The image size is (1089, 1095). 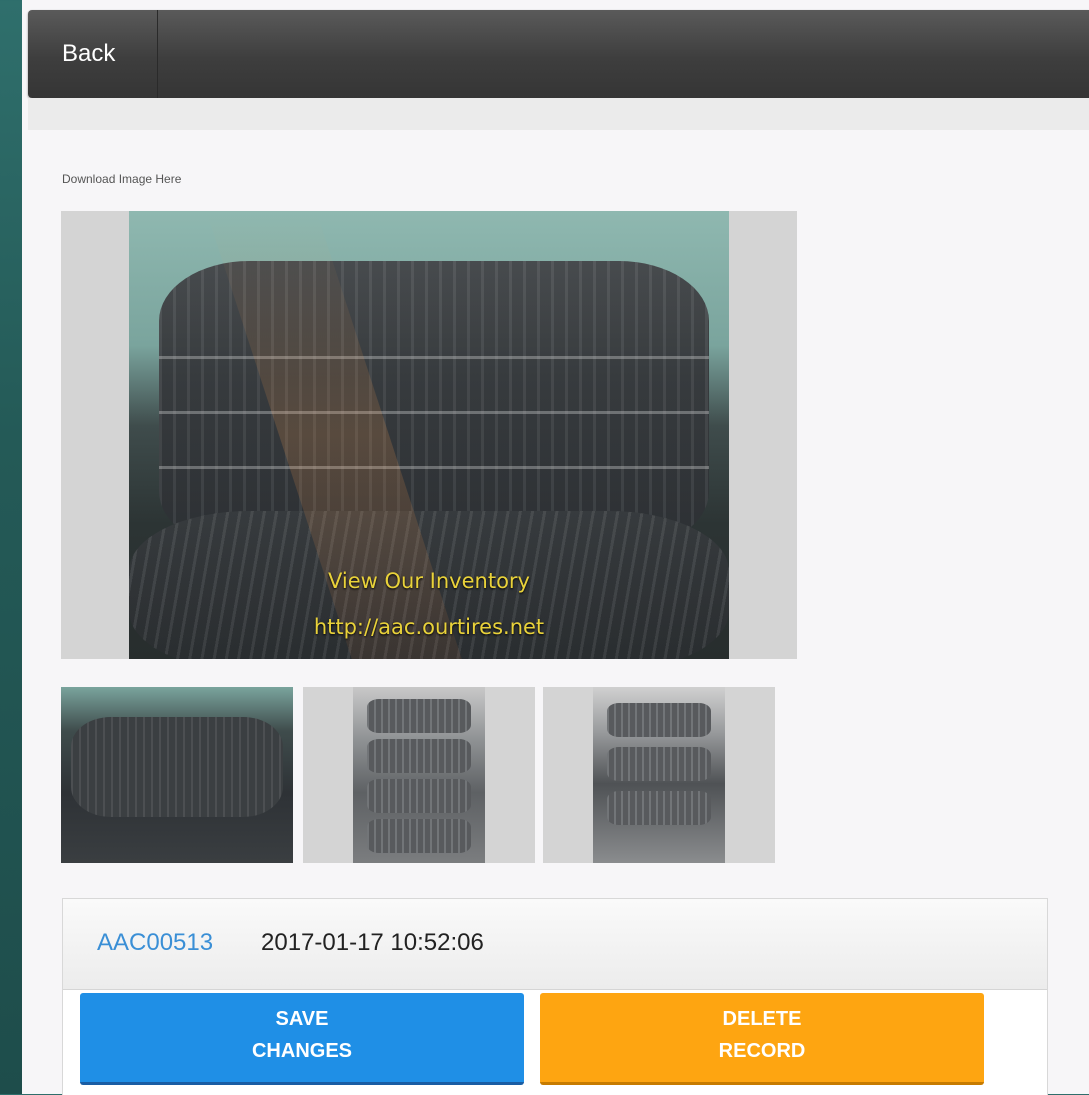 I want to click on record-timestamp: 2017-01-17 10:52:06, so click(x=372, y=942).